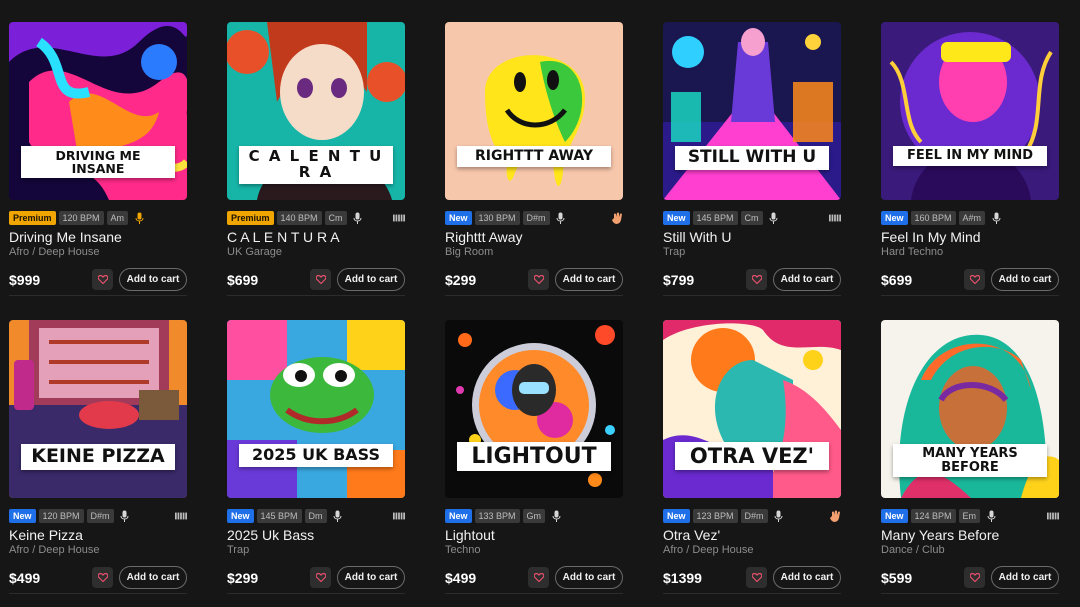 This screenshot has width=1080, height=607. What do you see at coordinates (969, 516) in the screenshot?
I see `key-badge: Em` at bounding box center [969, 516].